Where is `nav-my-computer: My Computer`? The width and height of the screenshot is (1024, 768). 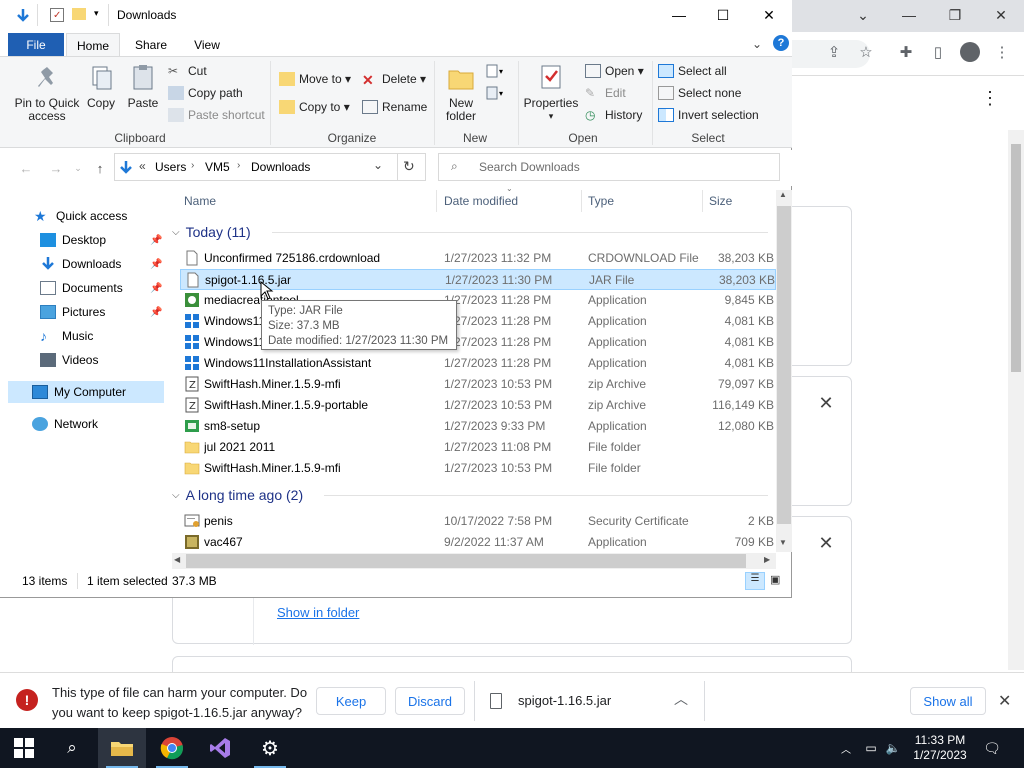 nav-my-computer: My Computer is located at coordinates (86, 392).